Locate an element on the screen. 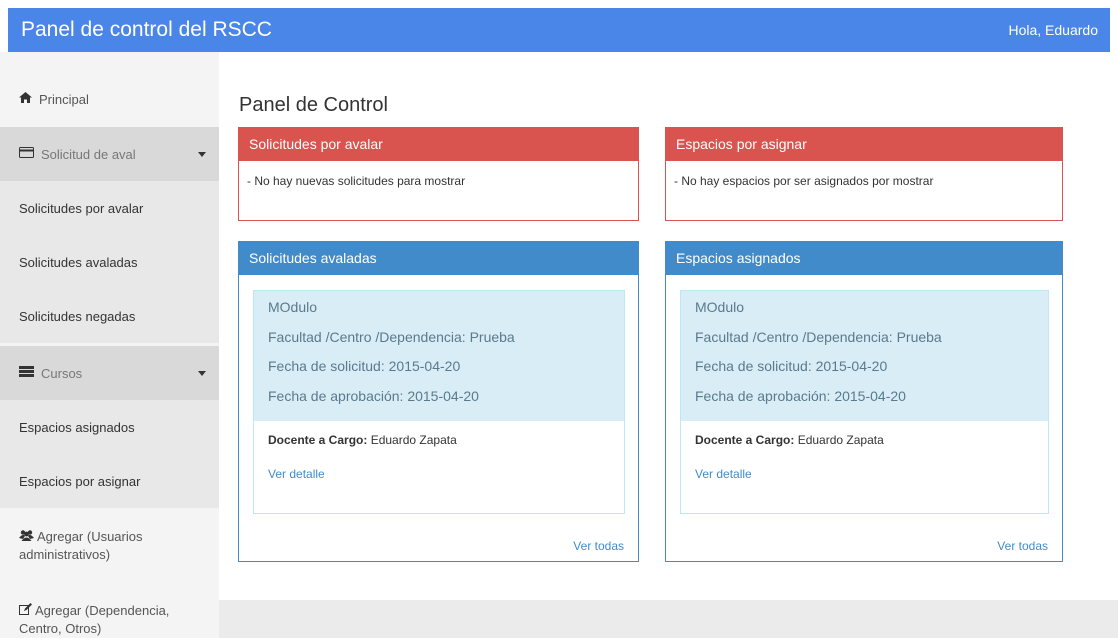 The height and width of the screenshot is (638, 1118). home-icon is located at coordinates (25, 99).